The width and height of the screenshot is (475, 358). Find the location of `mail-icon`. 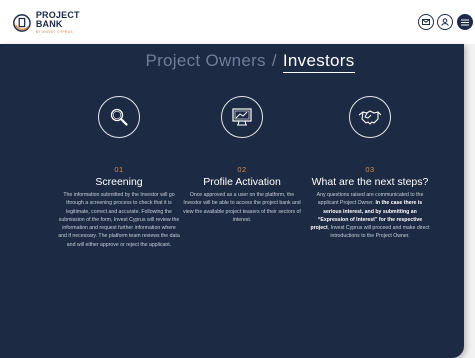

mail-icon is located at coordinates (426, 22).